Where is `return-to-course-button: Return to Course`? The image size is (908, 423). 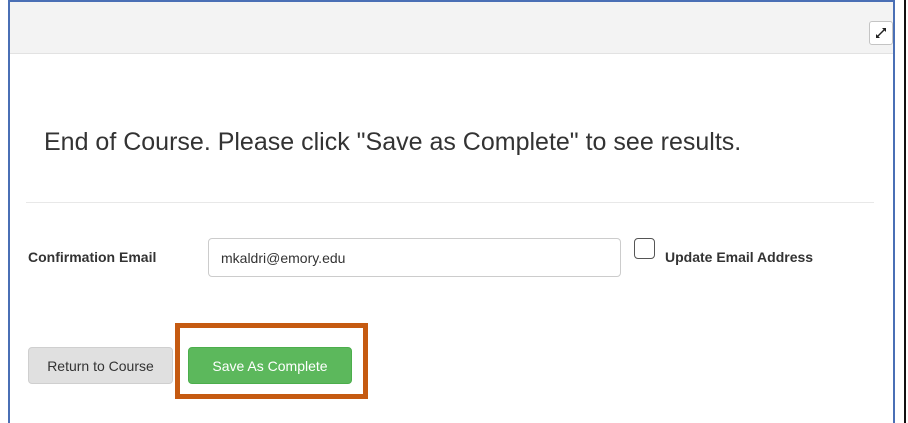
return-to-course-button: Return to Course is located at coordinates (100, 365).